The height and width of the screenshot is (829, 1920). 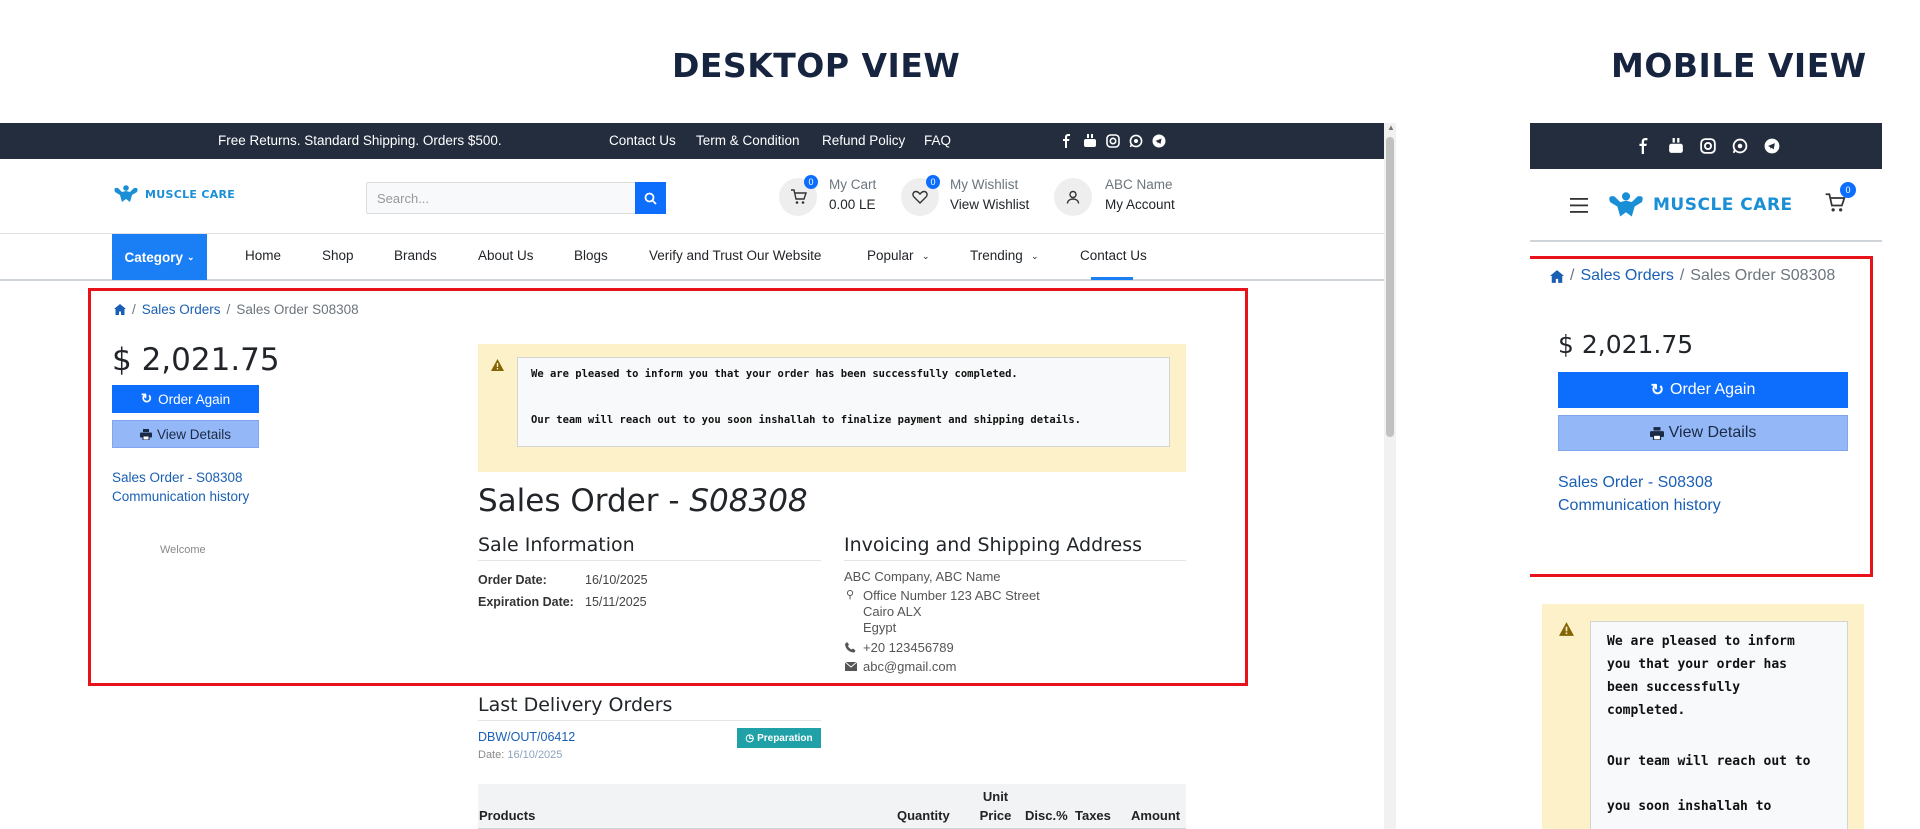 I want to click on category-menu-button: Category ⌄, so click(x=159, y=257).